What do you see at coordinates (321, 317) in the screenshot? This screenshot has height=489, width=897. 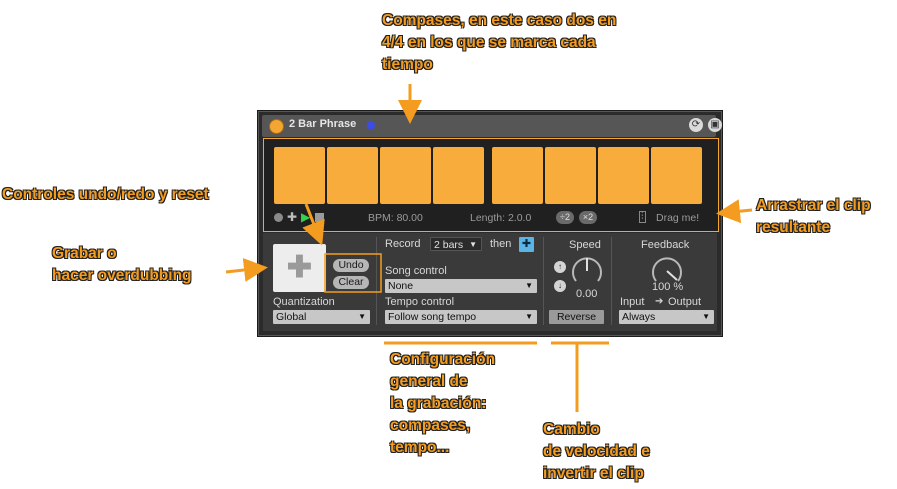 I see `quantization-select: Global ▼` at bounding box center [321, 317].